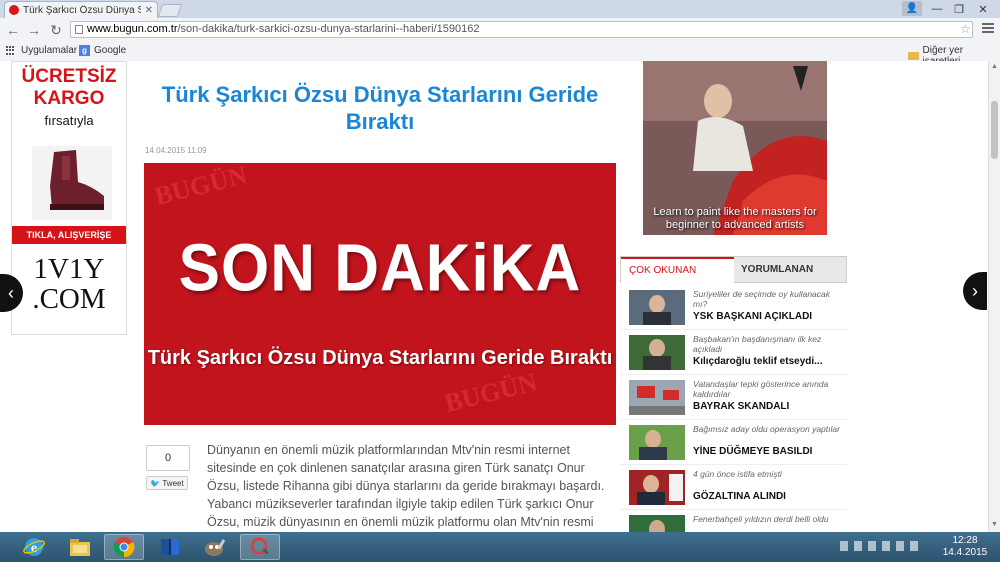 The width and height of the screenshot is (1000, 562). I want to click on bookmark-google-label: Google, so click(110, 50).